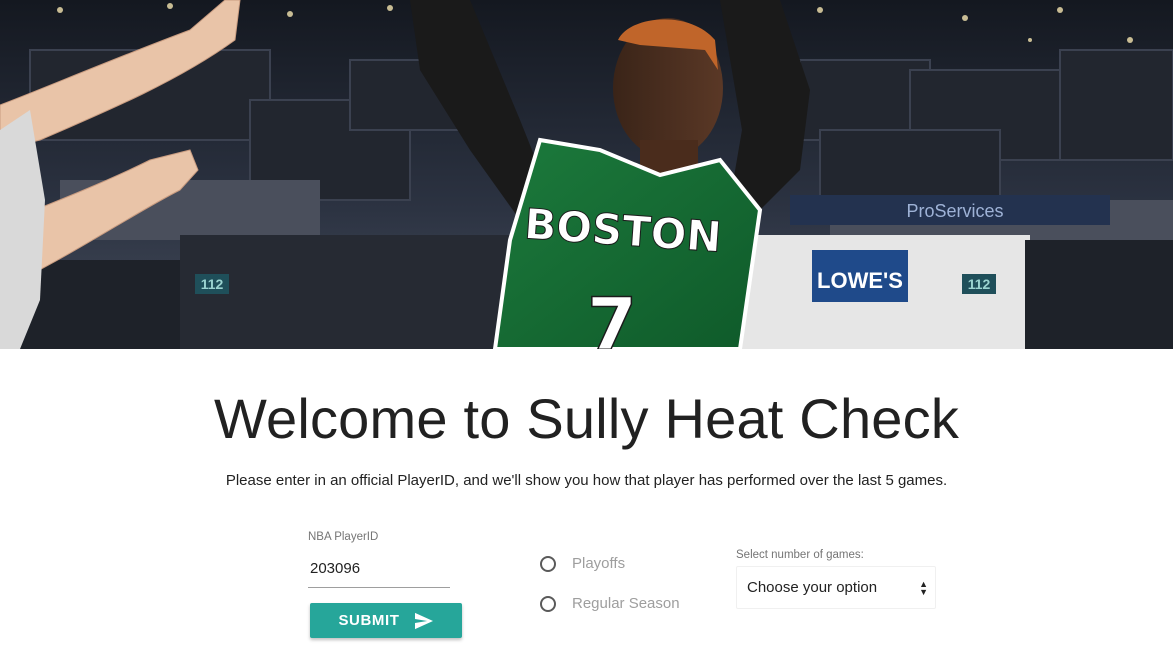  I want to click on submit-button: SUBMIT, so click(386, 620).